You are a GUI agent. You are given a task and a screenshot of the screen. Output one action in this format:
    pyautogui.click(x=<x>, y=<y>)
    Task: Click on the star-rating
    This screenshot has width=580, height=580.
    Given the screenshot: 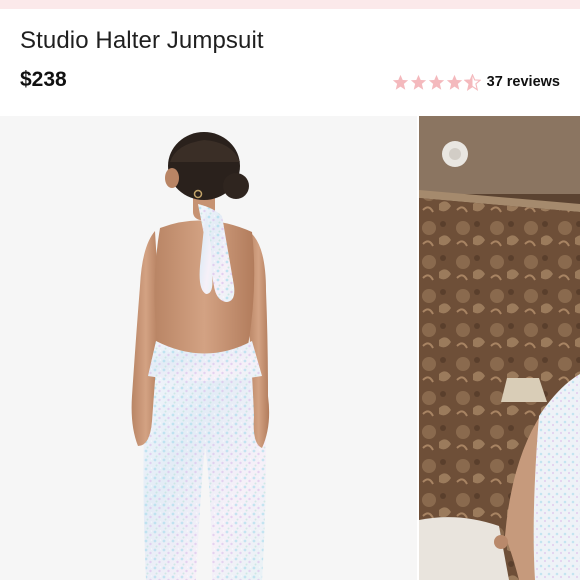 What is the action you would take?
    pyautogui.click(x=436, y=82)
    